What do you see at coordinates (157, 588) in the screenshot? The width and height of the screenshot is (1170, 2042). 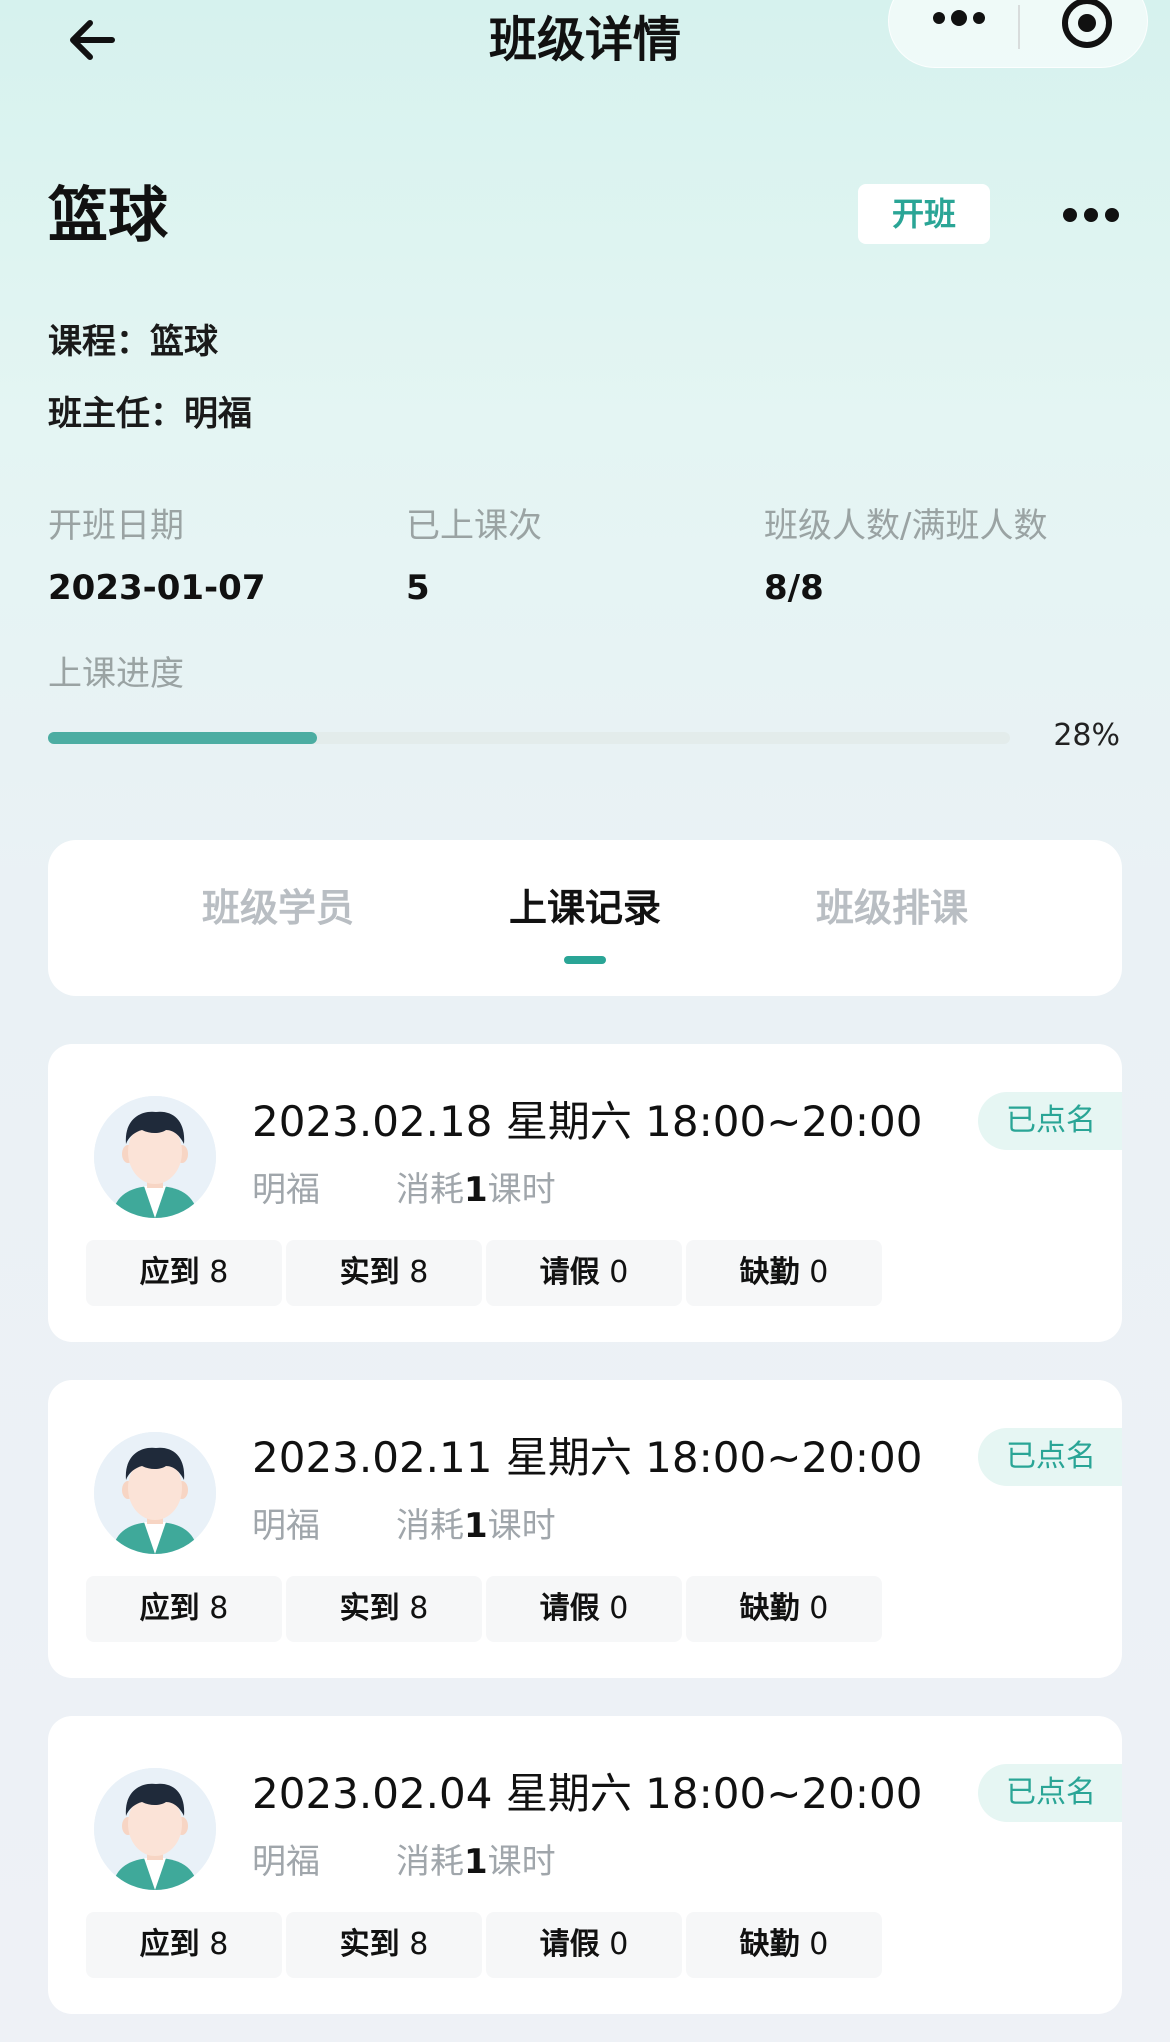 I see `stat-value-start-date: 2023-01-07` at bounding box center [157, 588].